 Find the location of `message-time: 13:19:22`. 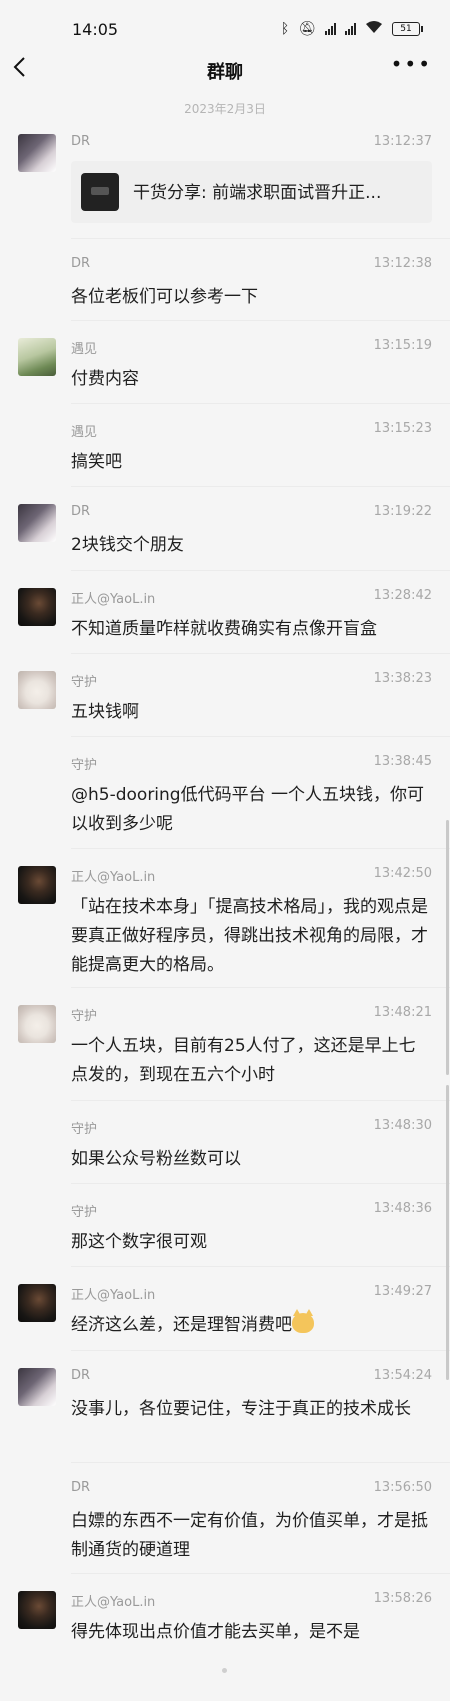

message-time: 13:19:22 is located at coordinates (402, 511).